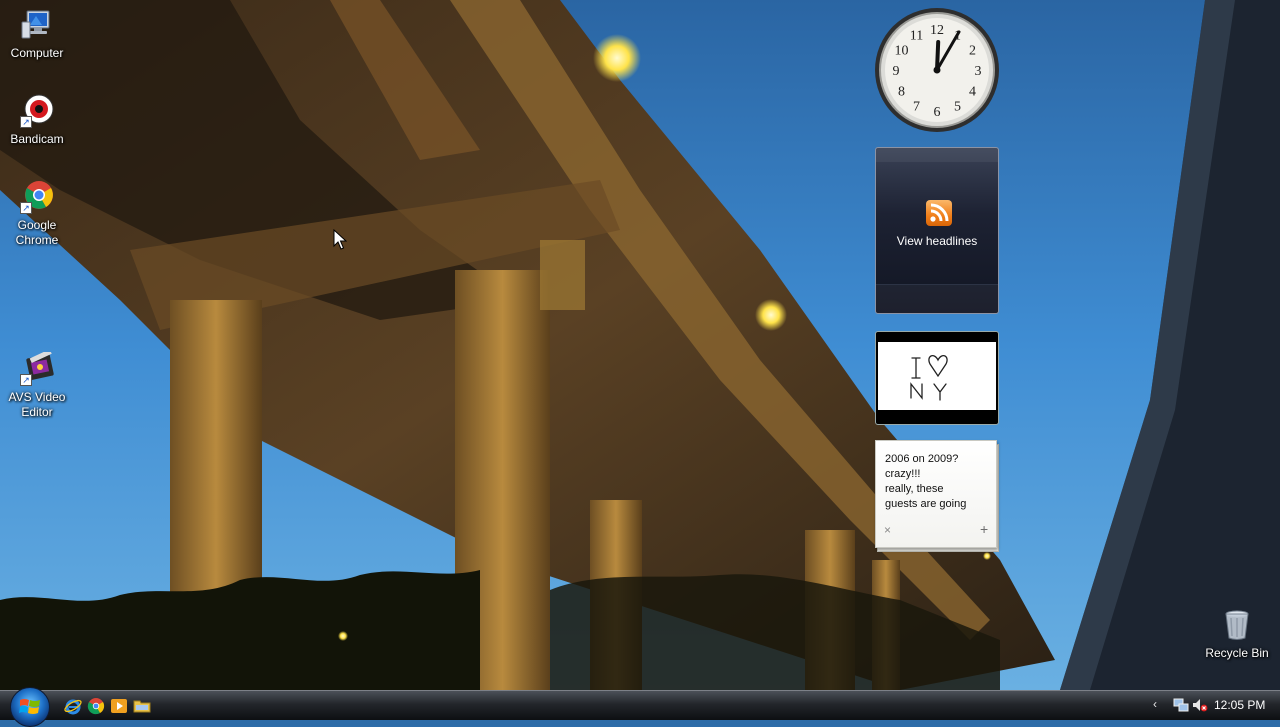  What do you see at coordinates (937, 112) in the screenshot?
I see `clock-numeral: 6` at bounding box center [937, 112].